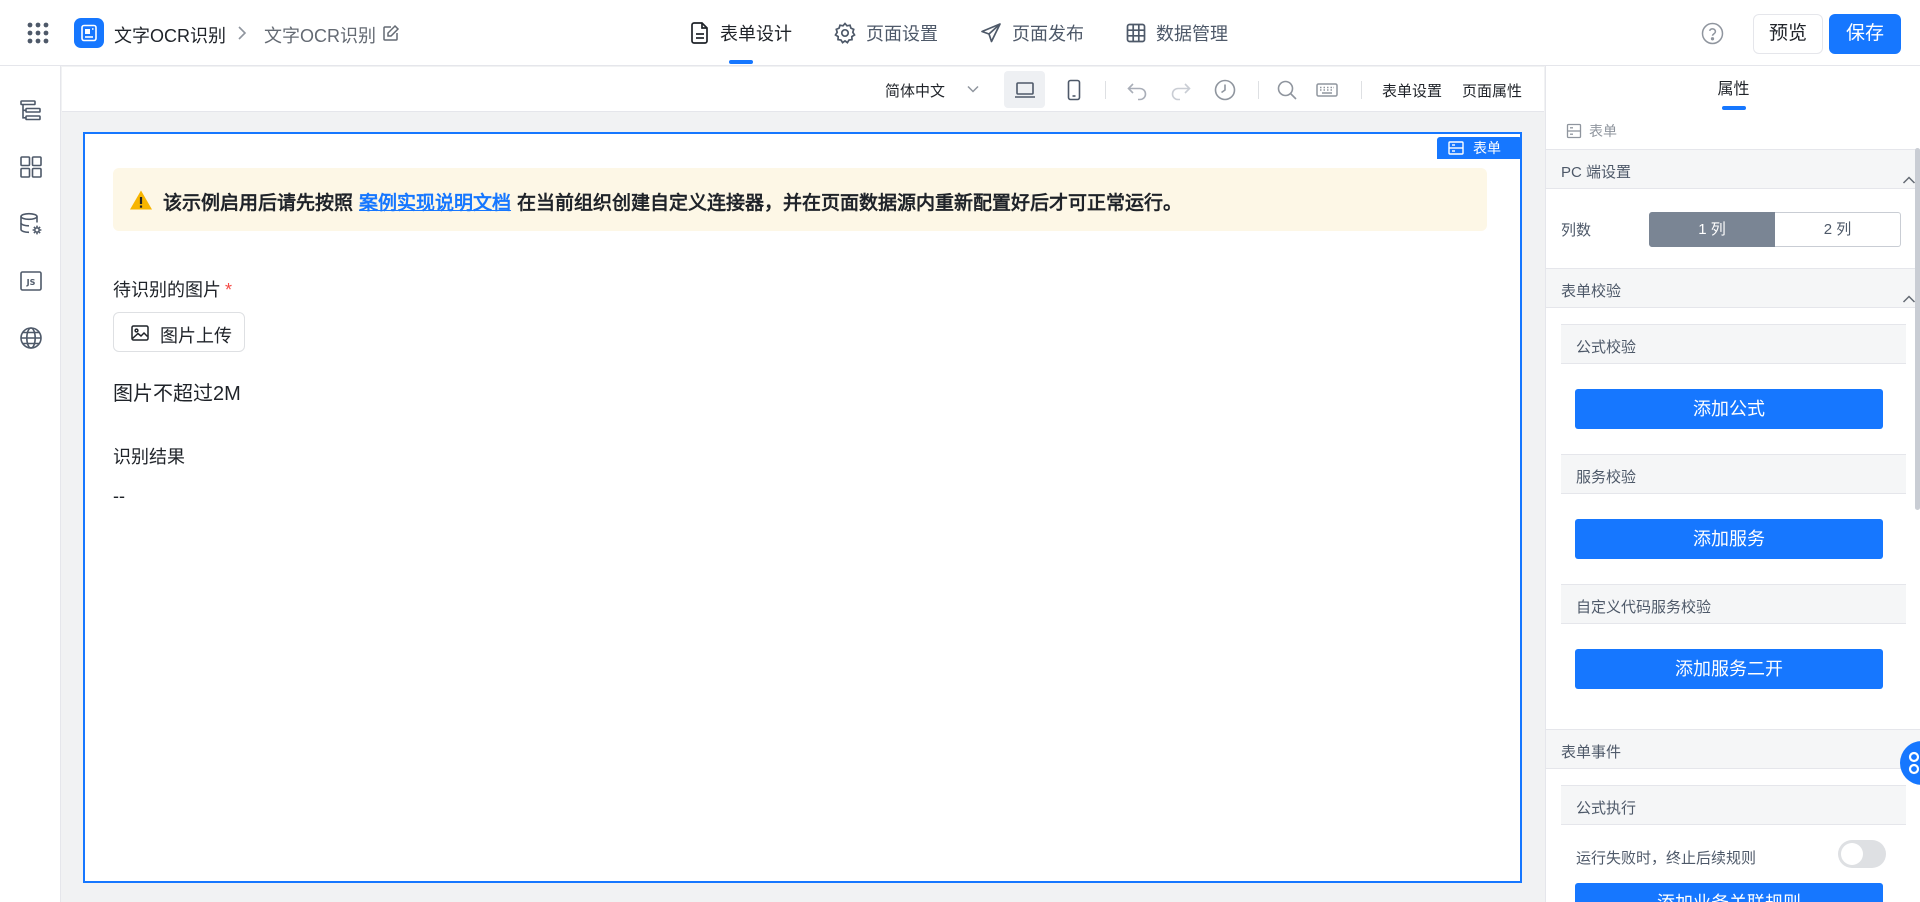  I want to click on form-selected-tag: 表单, so click(1479, 148).